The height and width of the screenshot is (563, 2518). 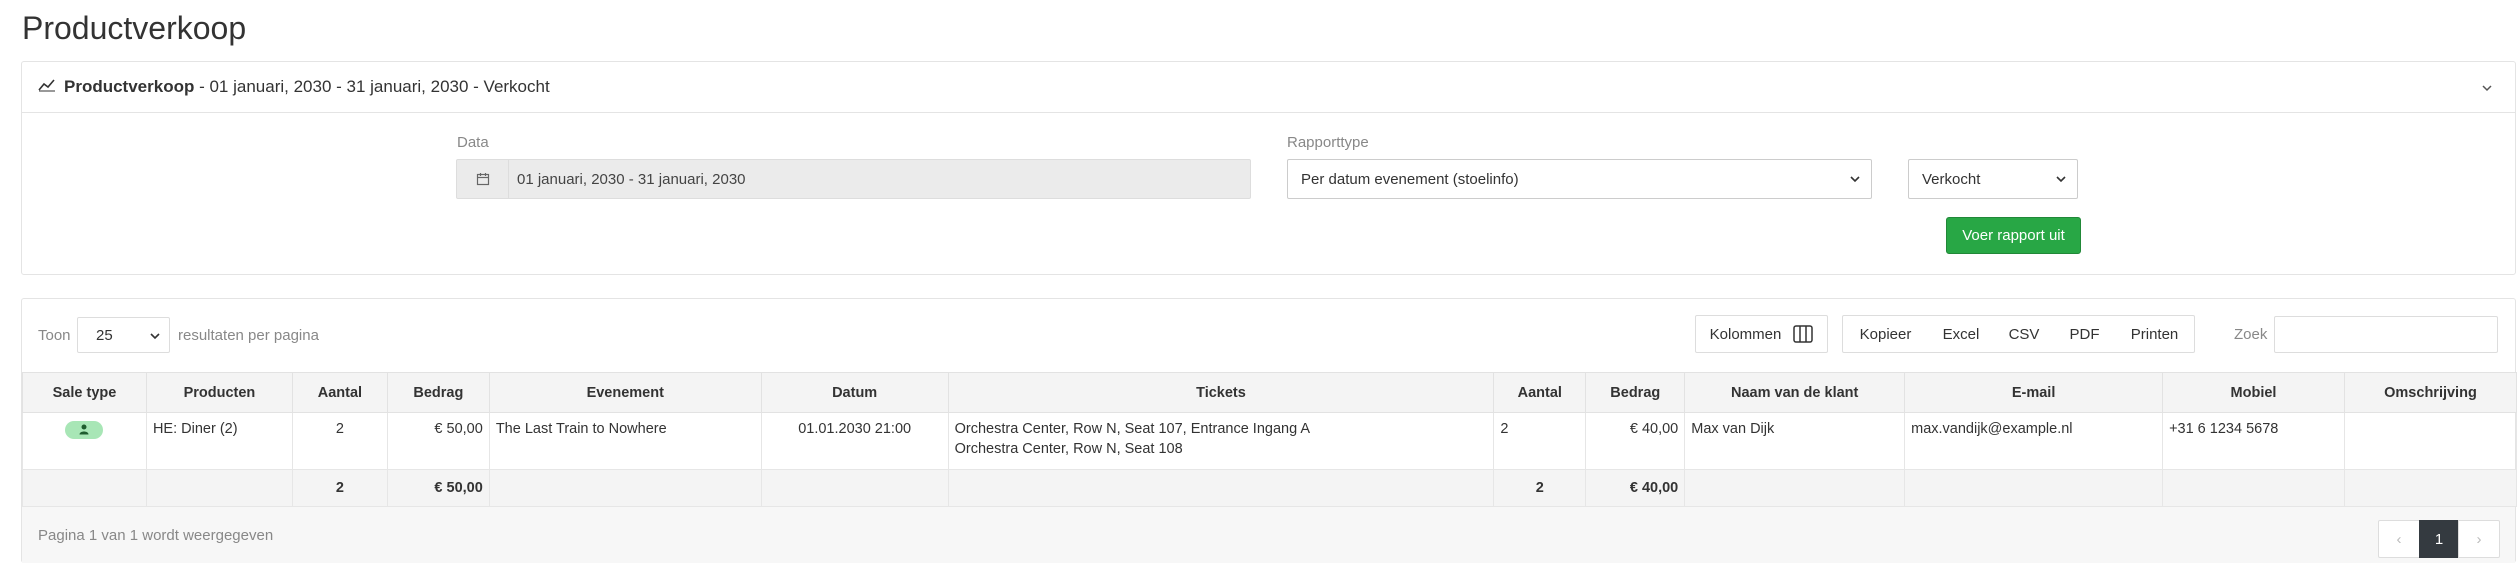 What do you see at coordinates (123, 335) in the screenshot?
I see `page-length-select: 25` at bounding box center [123, 335].